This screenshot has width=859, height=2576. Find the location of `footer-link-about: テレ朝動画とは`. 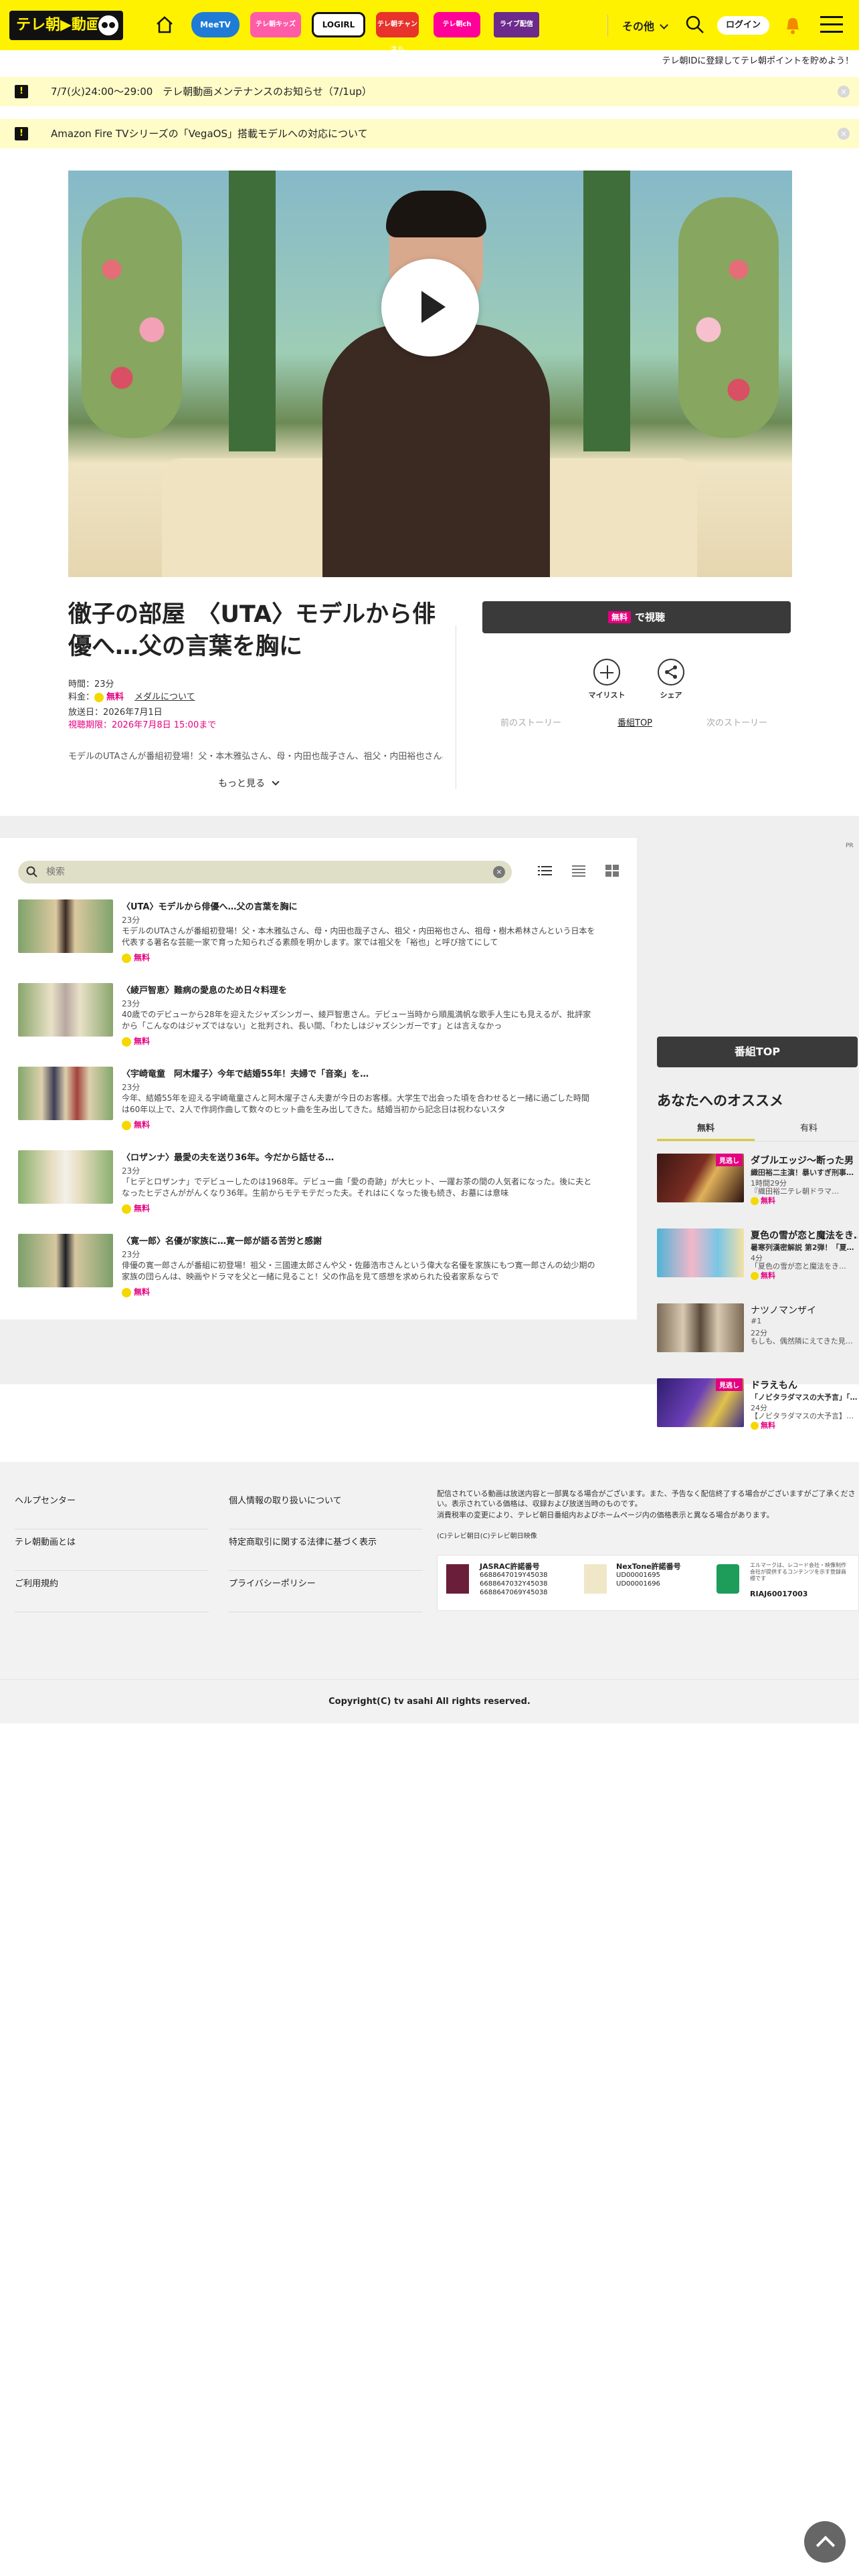

footer-link-about: テレ朝動画とは is located at coordinates (112, 1554).